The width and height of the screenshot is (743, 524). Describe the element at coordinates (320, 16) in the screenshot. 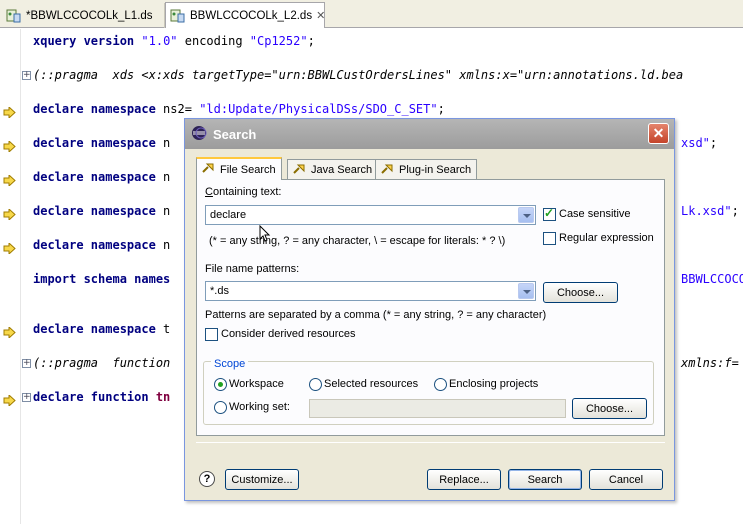

I see `close-tab-icon: ✕` at that location.